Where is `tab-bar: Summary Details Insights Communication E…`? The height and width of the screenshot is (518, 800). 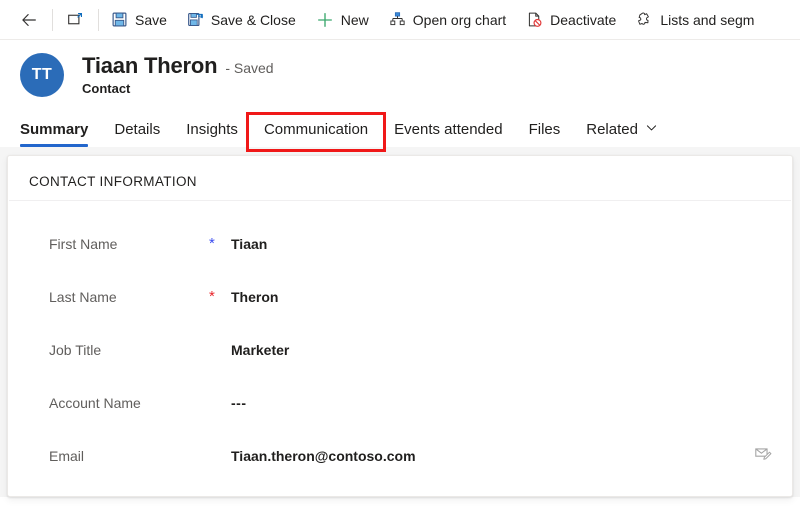 tab-bar: Summary Details Insights Communication E… is located at coordinates (400, 130).